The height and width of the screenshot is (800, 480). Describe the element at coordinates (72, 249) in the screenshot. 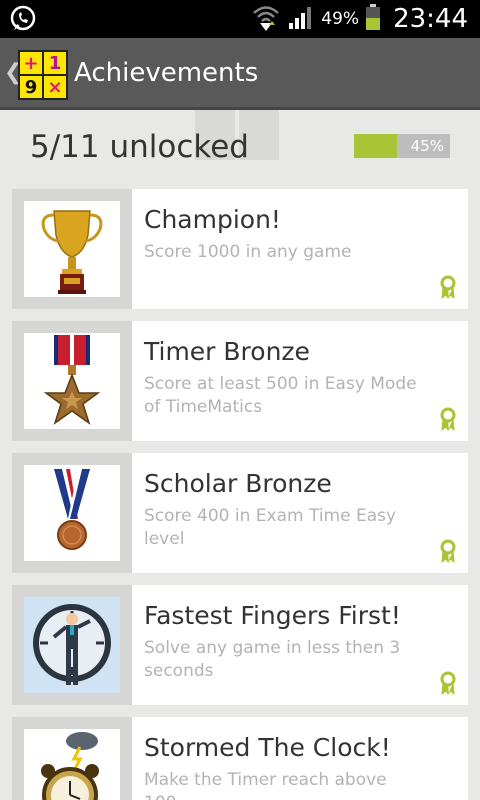

I see `trophy-icon` at that location.